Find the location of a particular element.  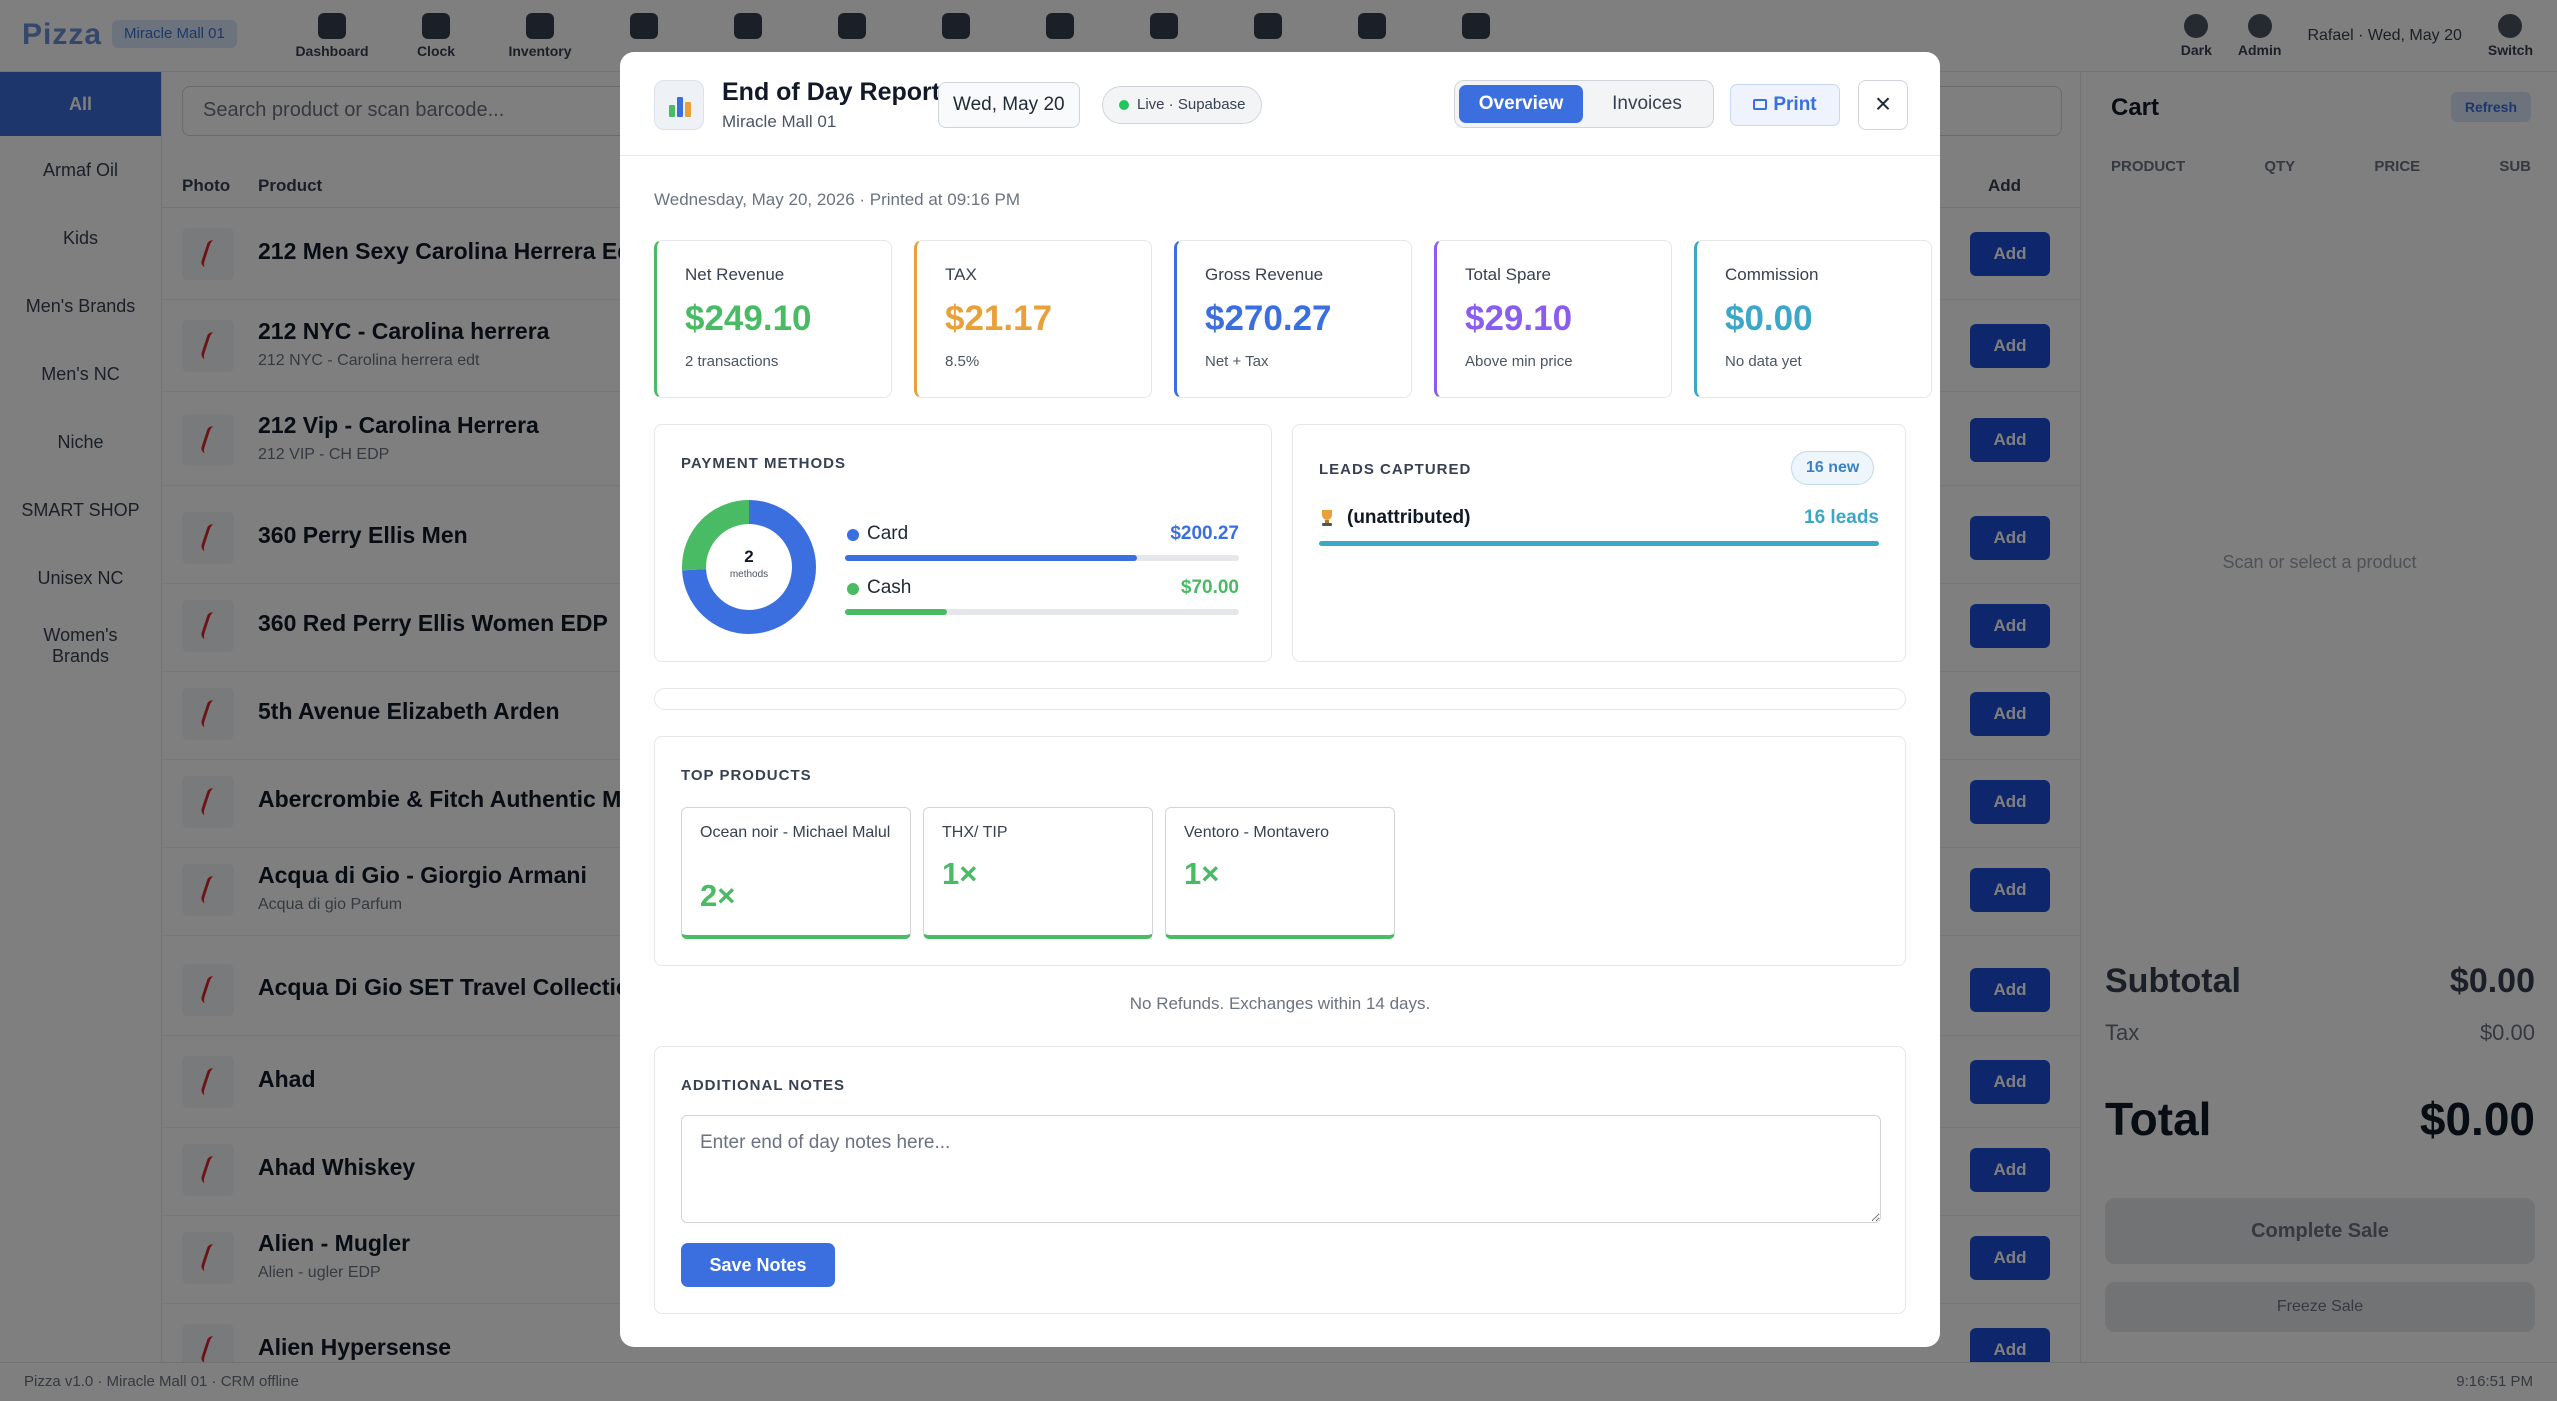

print-label: Print is located at coordinates (1795, 104).